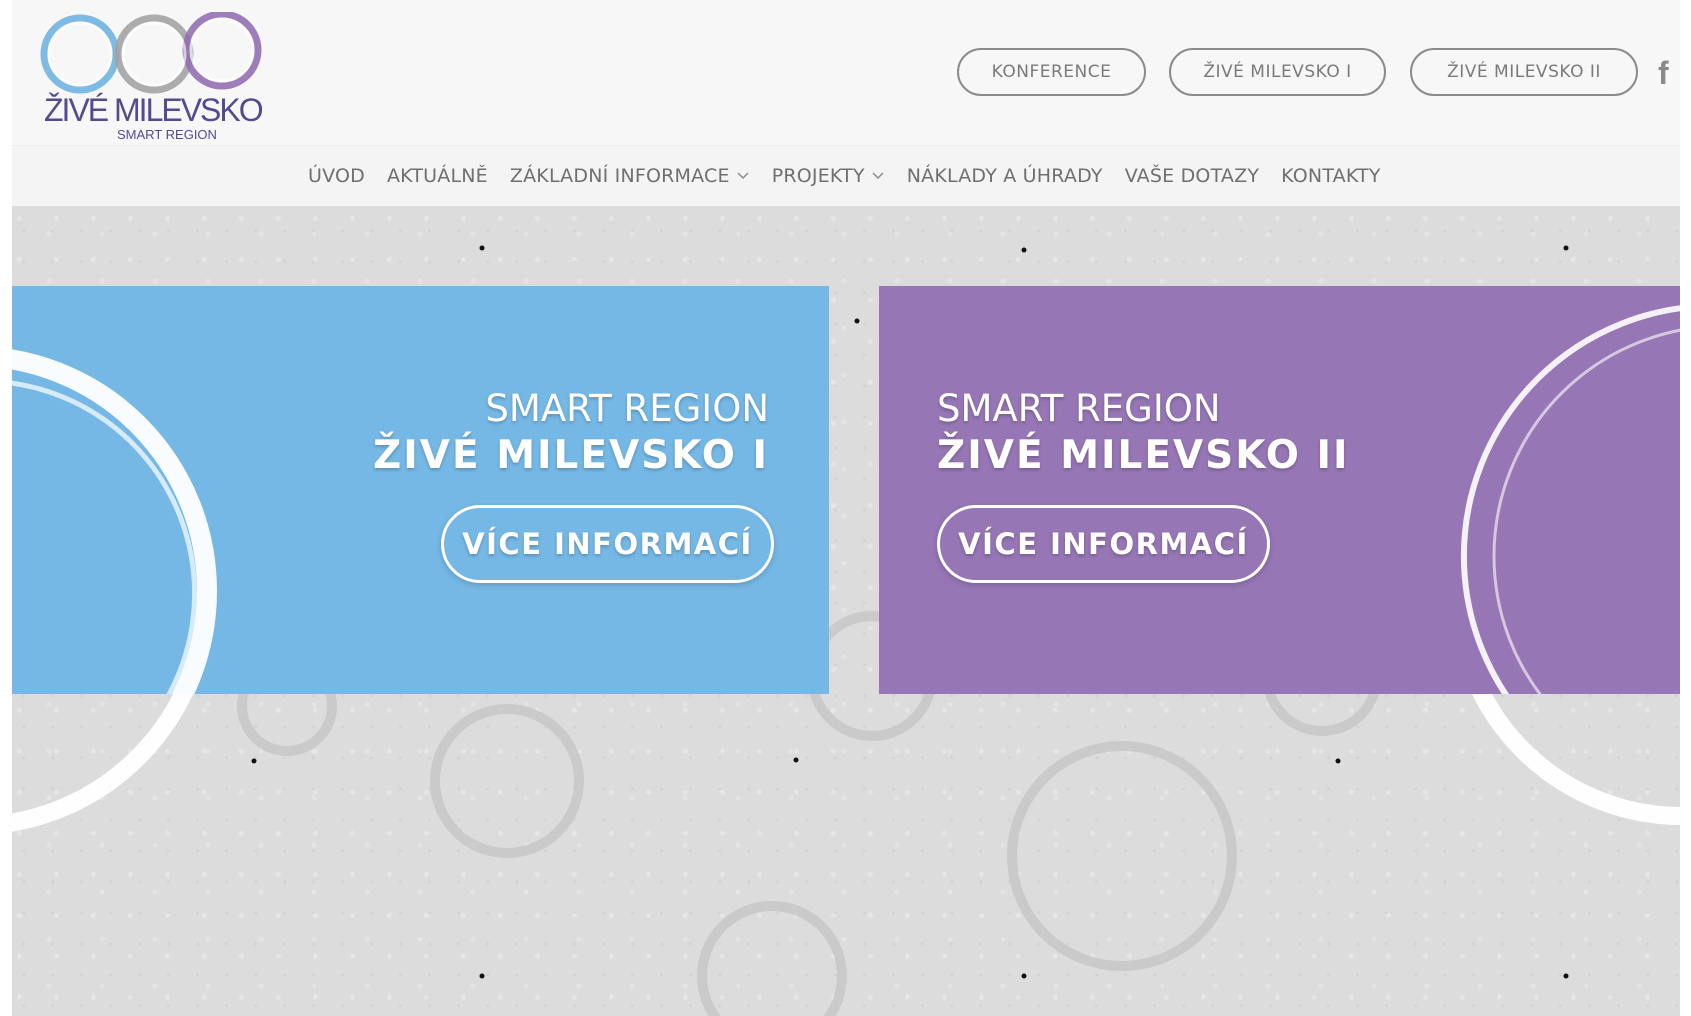 This screenshot has width=1691, height=1016. I want to click on nav-item-naklady-a-uhrady: NÁKLADY A ÚHRADY, so click(1005, 176).